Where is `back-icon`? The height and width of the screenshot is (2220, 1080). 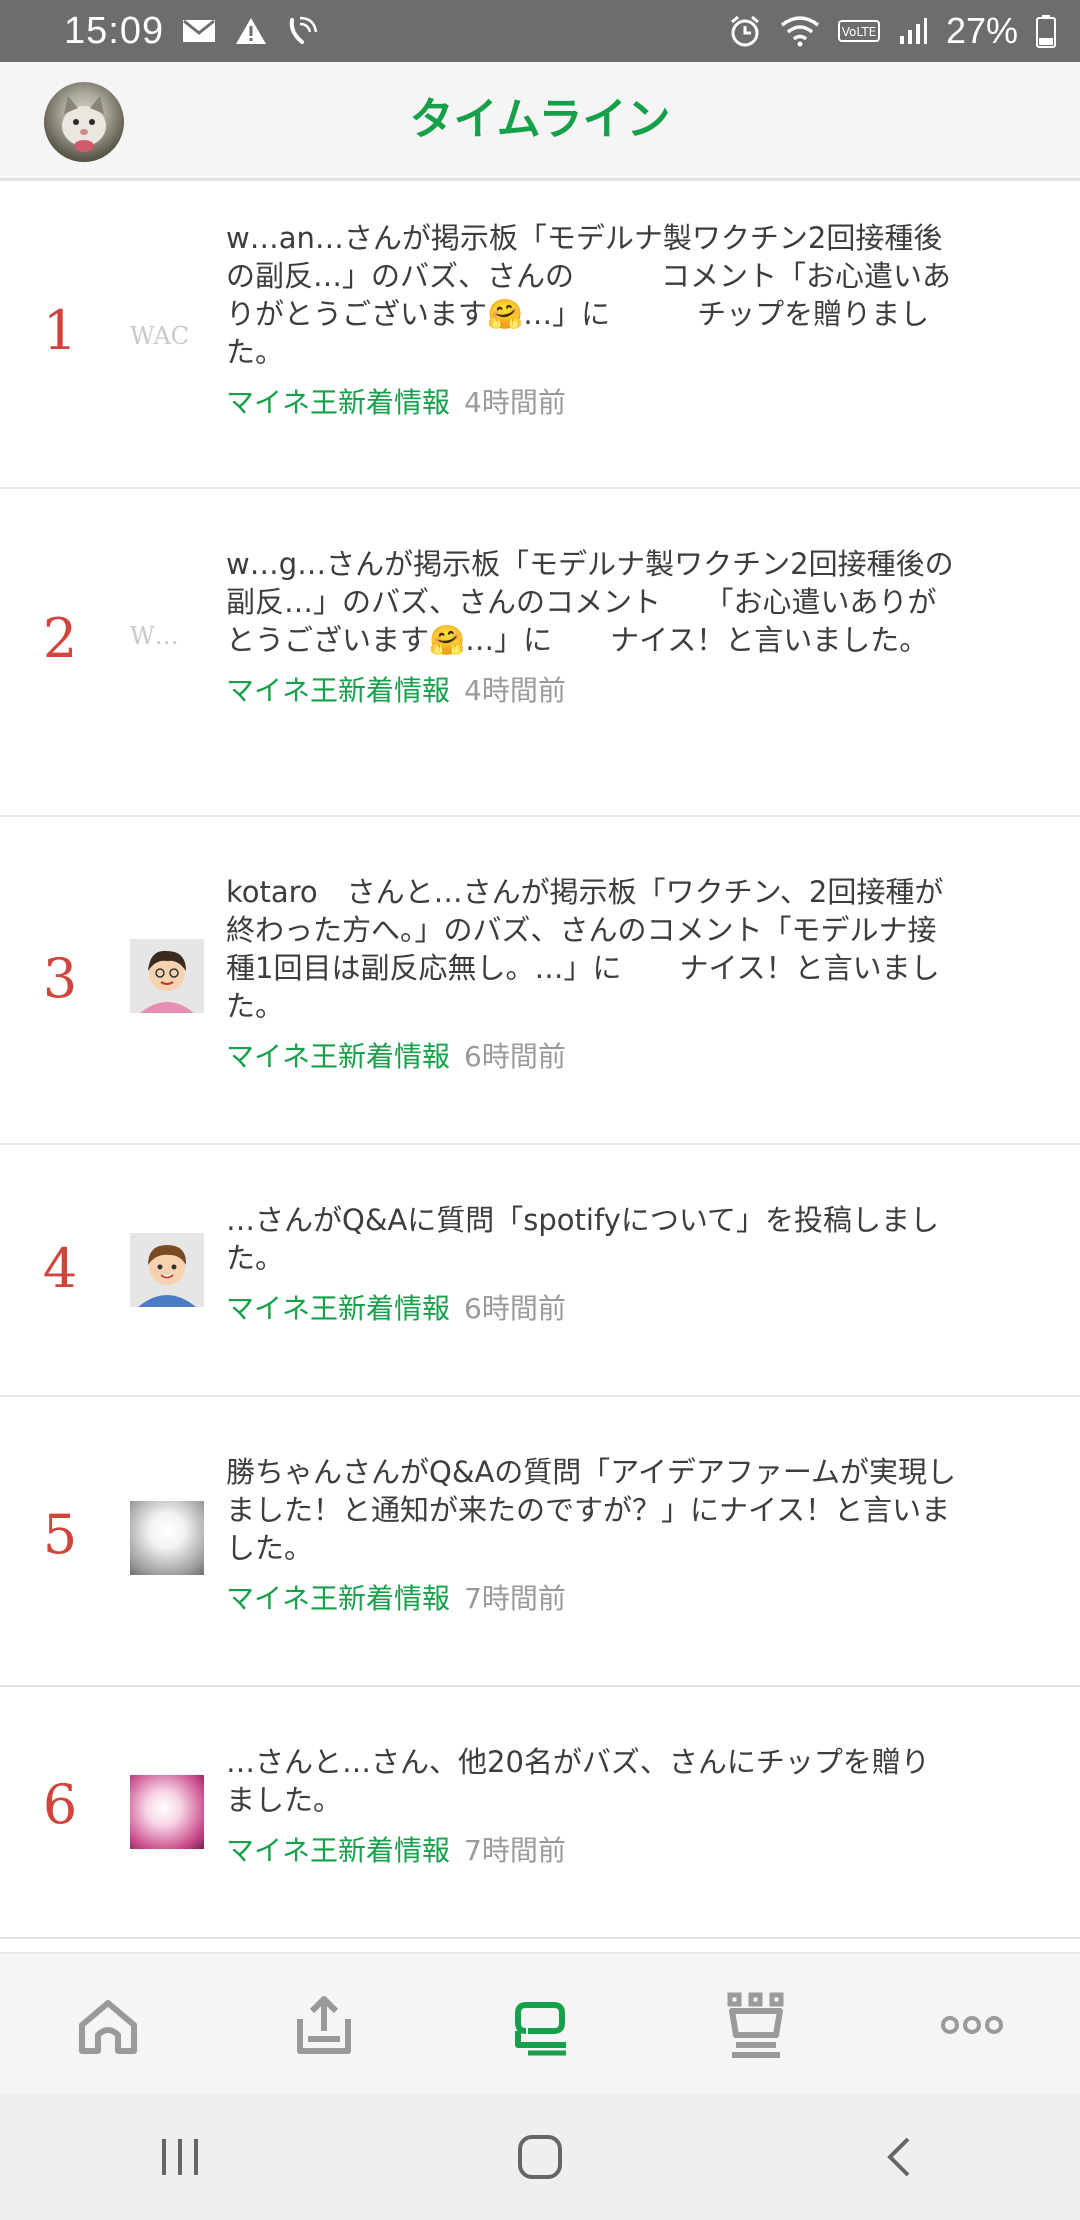 back-icon is located at coordinates (898, 2157).